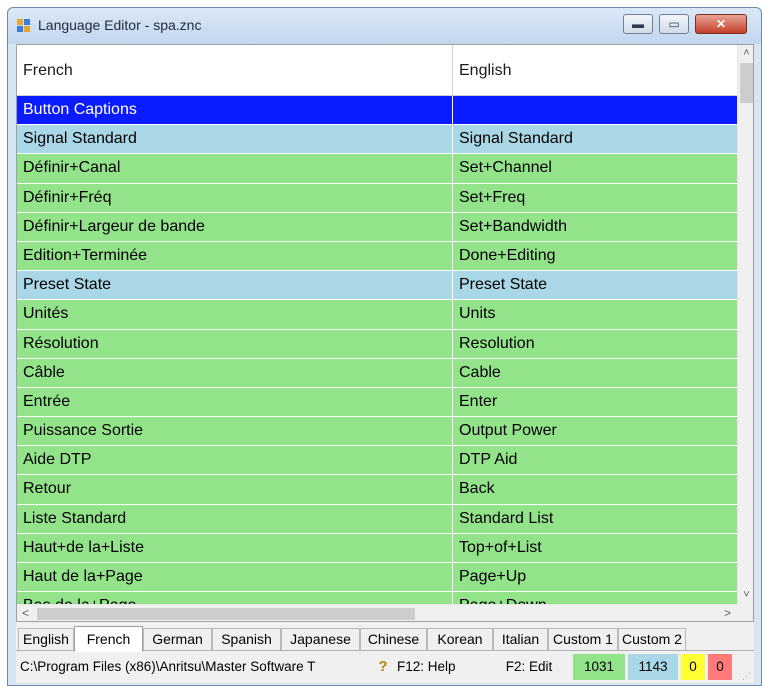 The image size is (762, 686). What do you see at coordinates (235, 226) in the screenshot?
I see `french-cell: Définir+Largeur de bande` at bounding box center [235, 226].